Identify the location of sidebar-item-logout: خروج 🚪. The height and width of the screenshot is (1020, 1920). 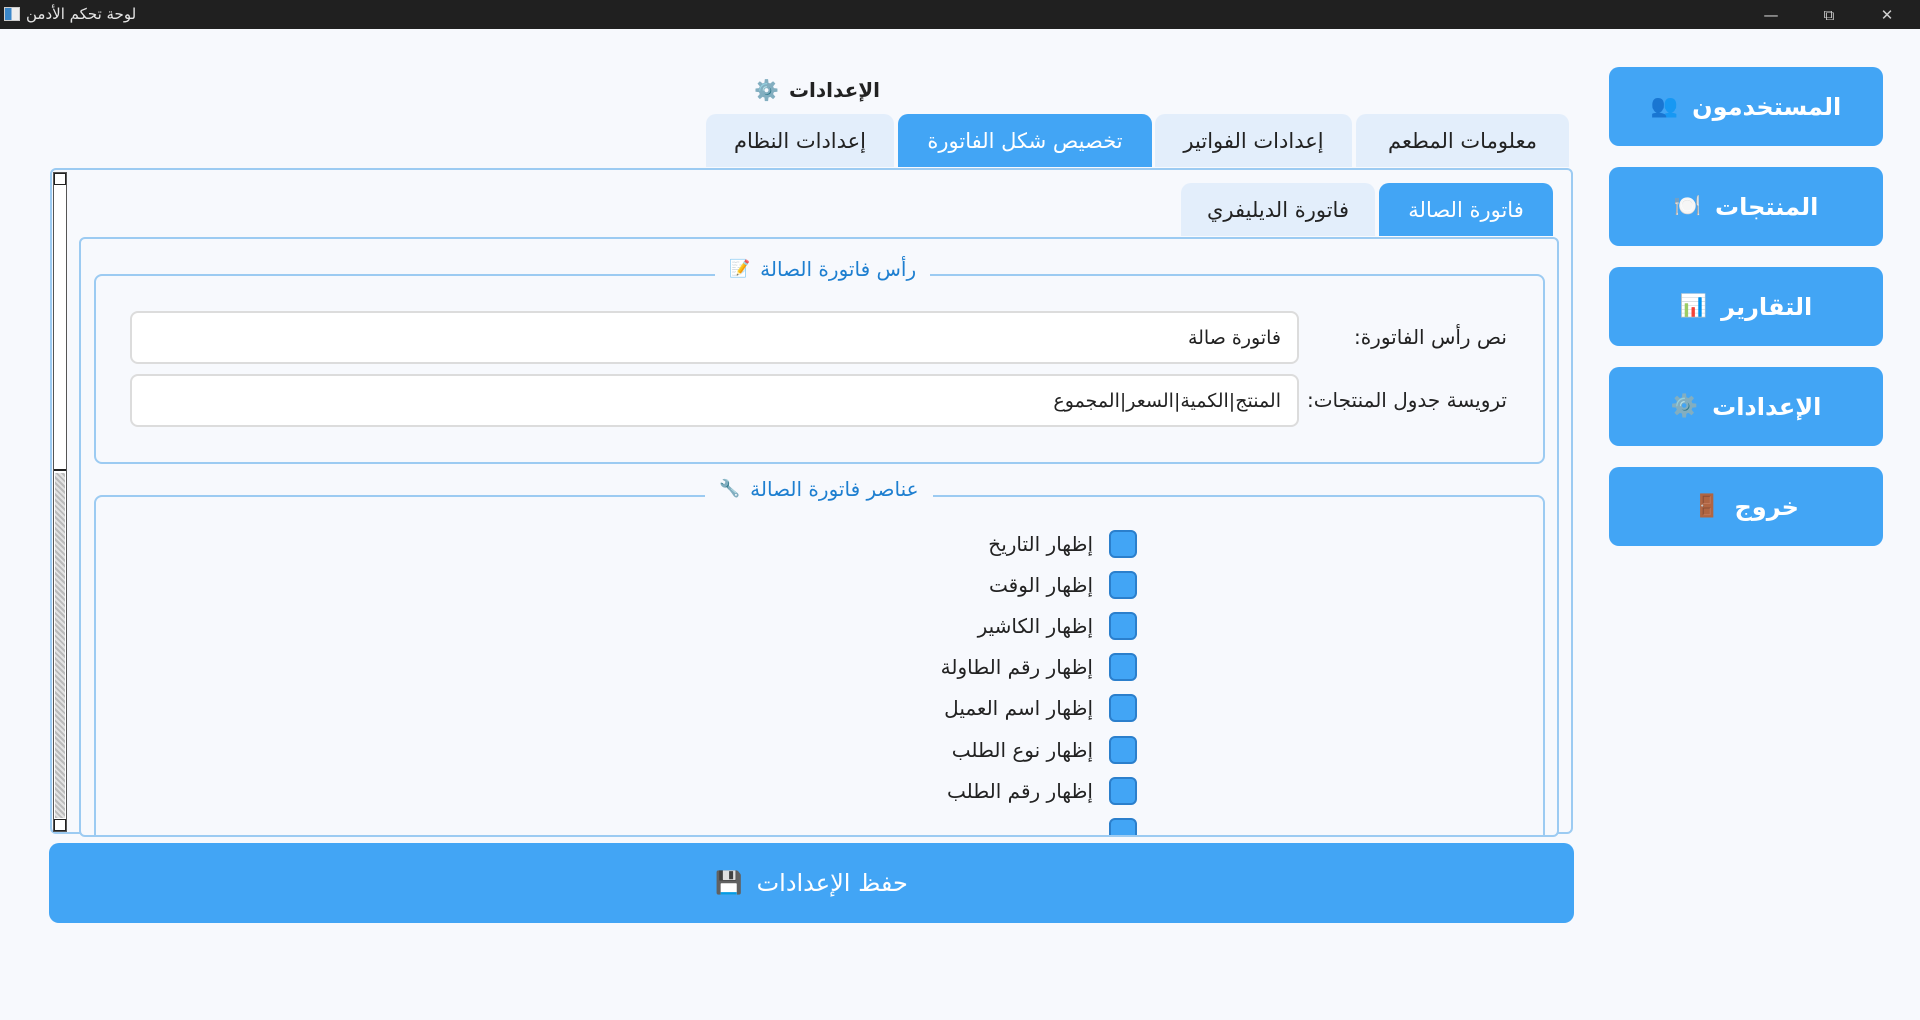
(1746, 506).